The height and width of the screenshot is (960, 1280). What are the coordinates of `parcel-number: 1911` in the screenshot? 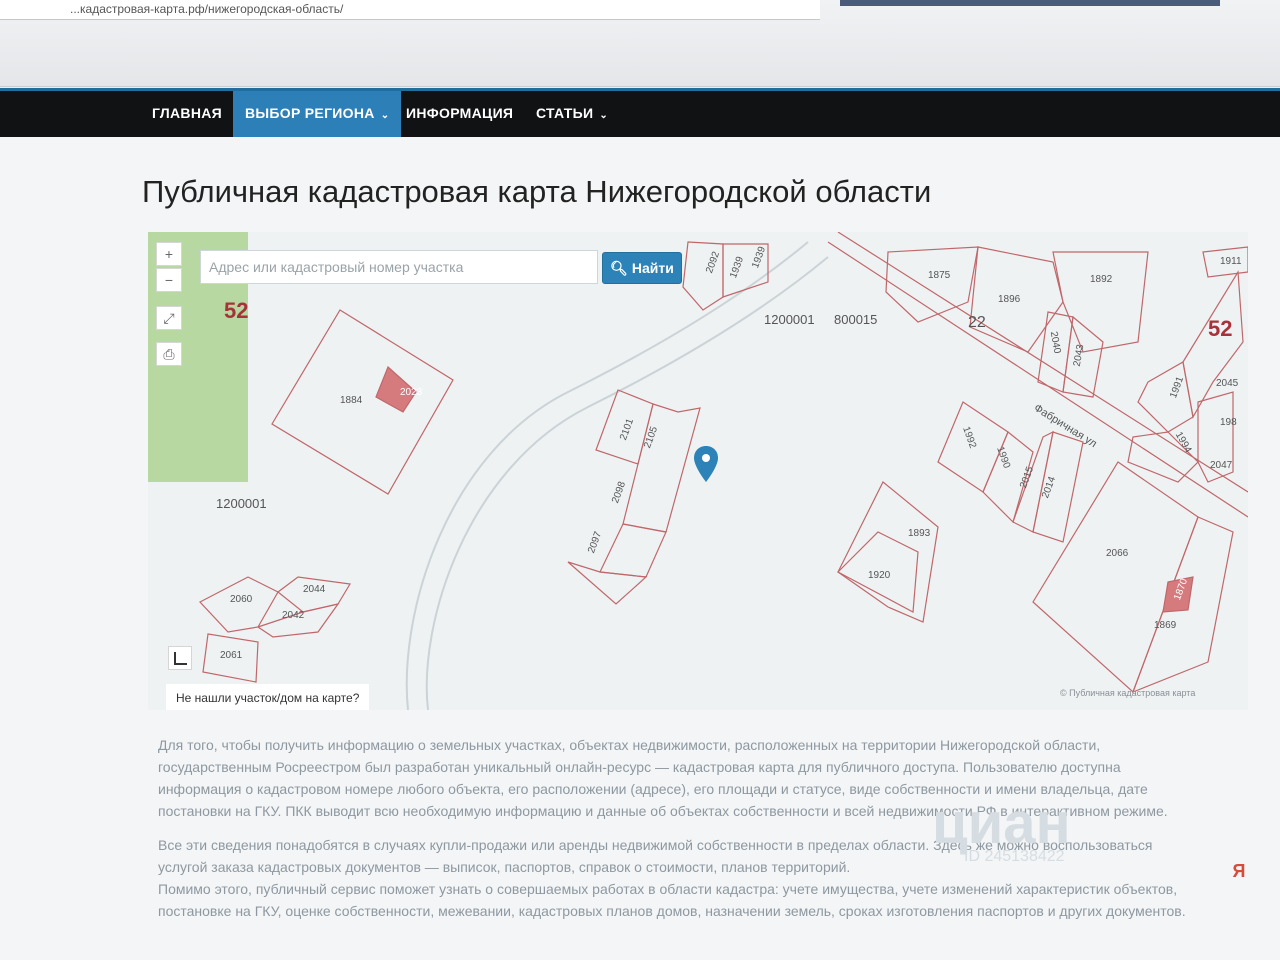 It's located at (1231, 261).